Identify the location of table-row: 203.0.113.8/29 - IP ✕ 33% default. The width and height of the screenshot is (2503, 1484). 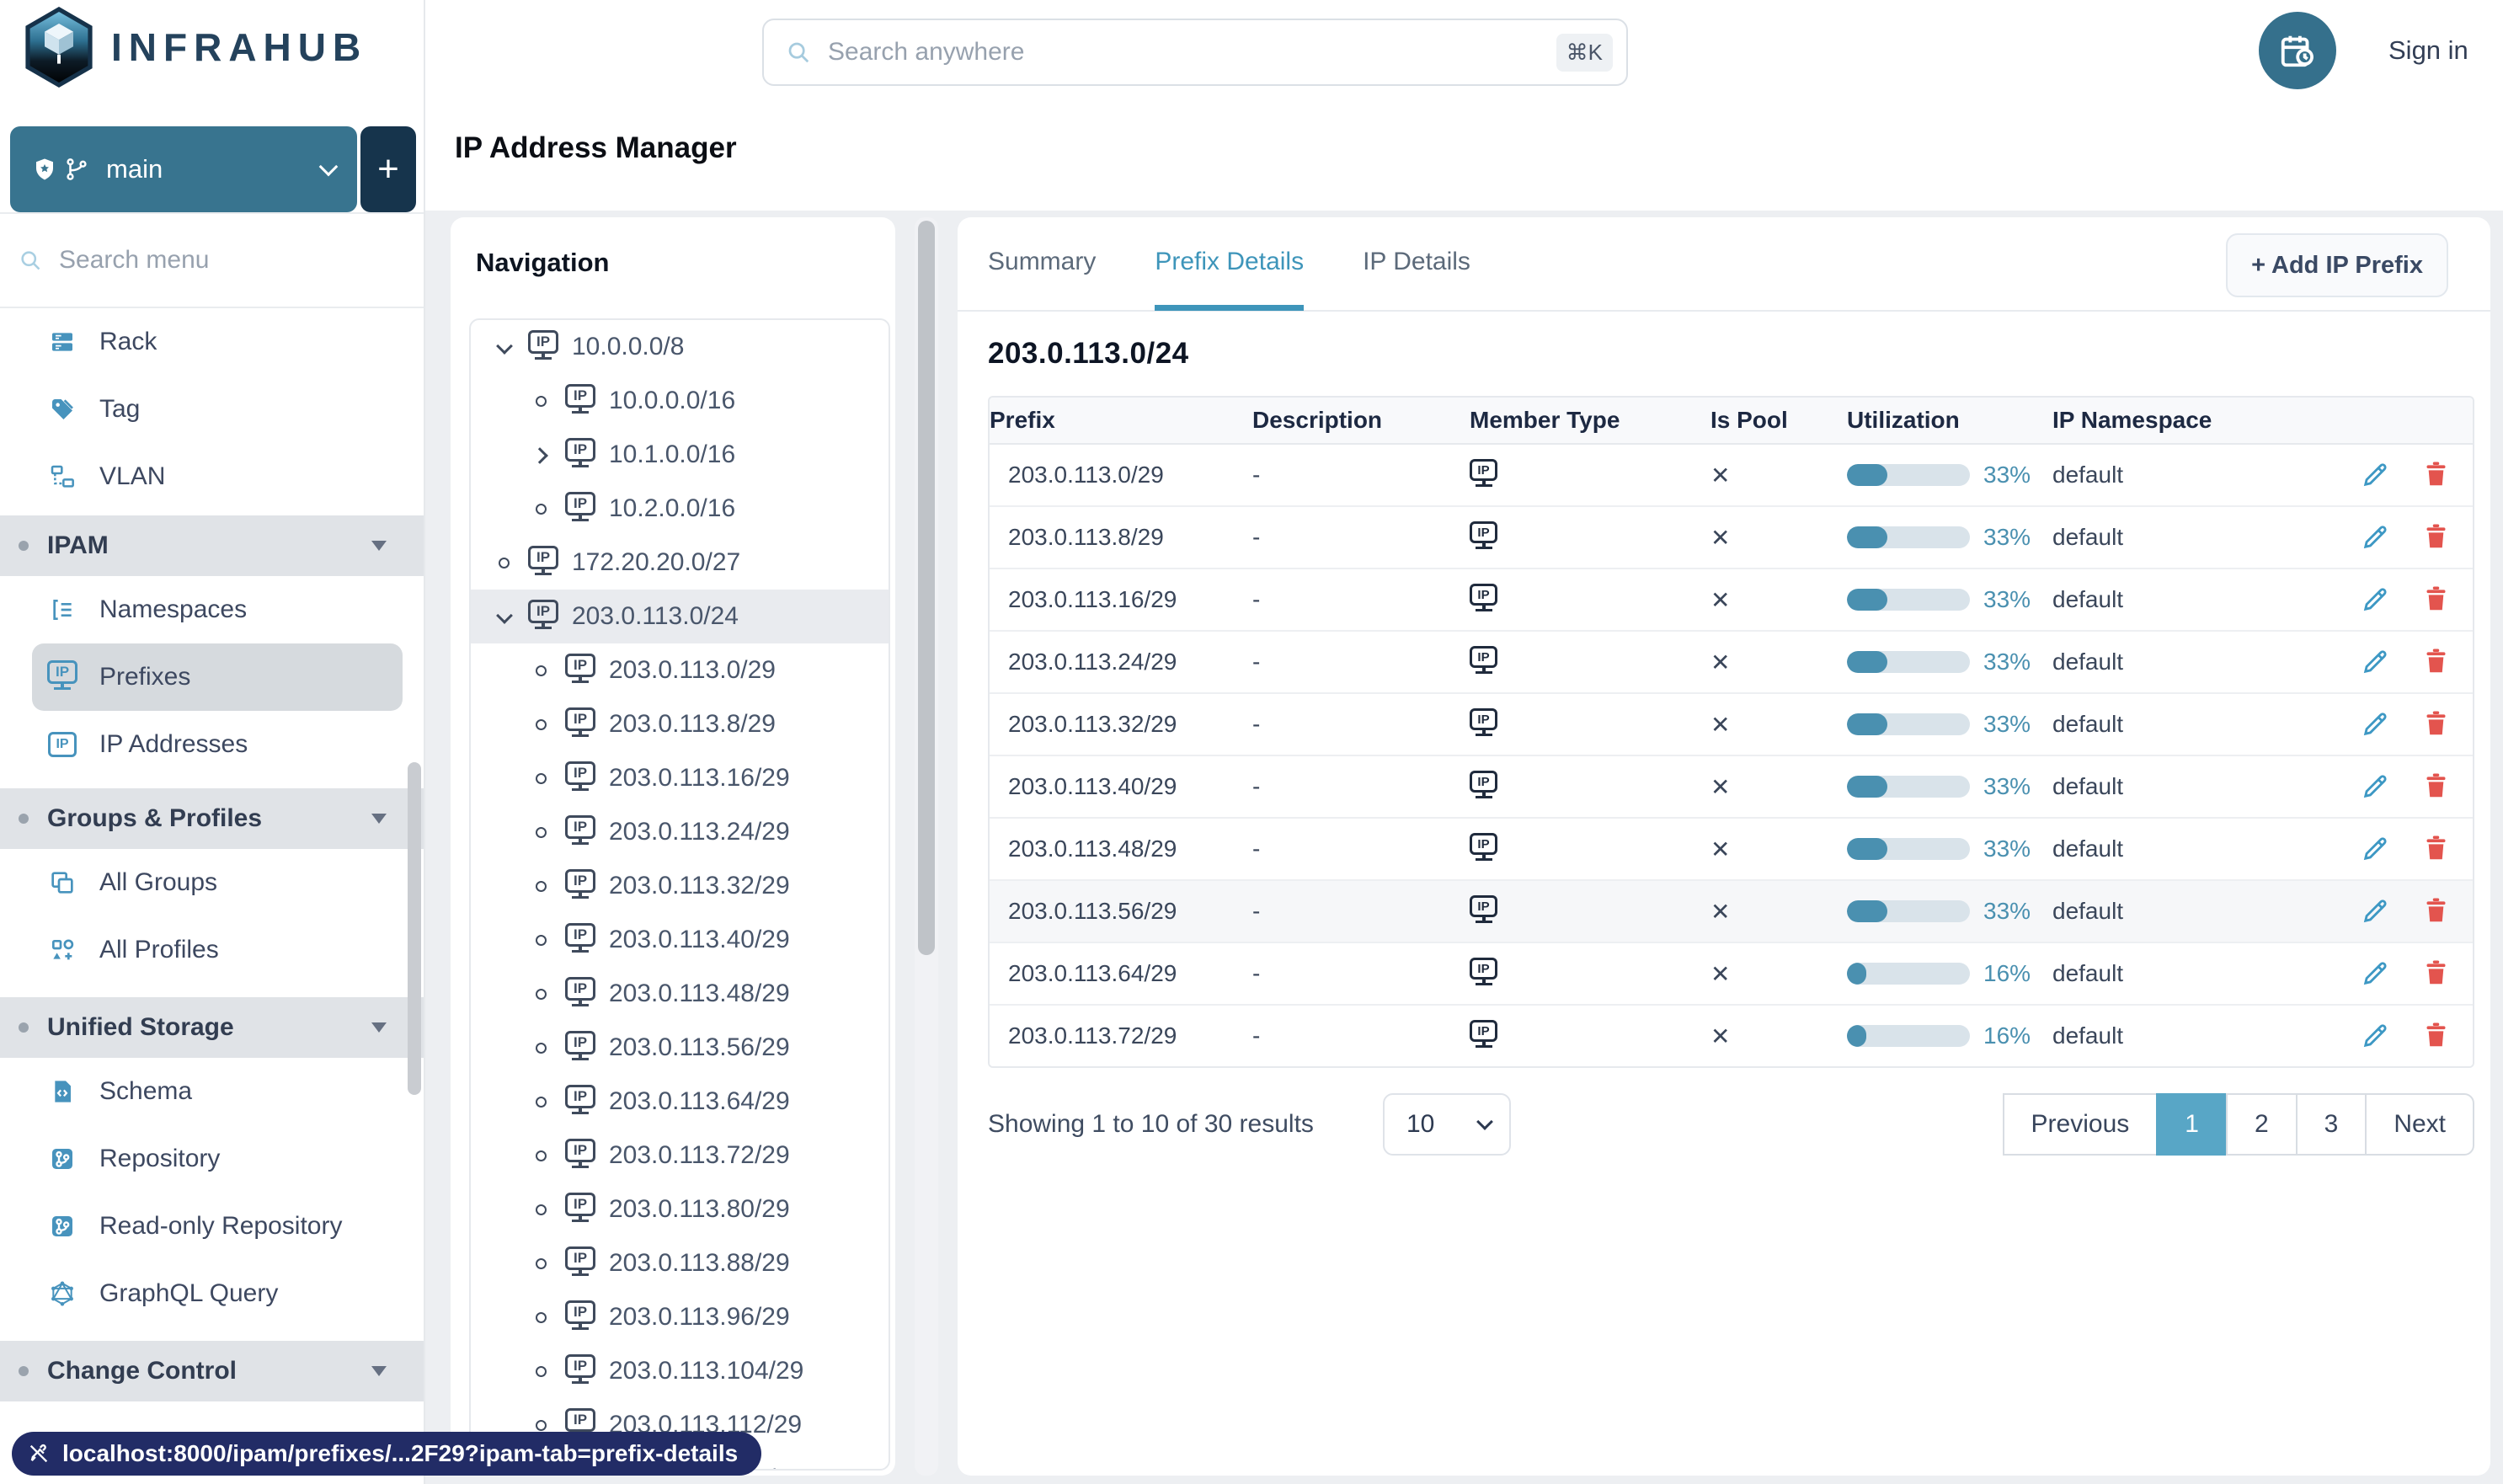
(1731, 538).